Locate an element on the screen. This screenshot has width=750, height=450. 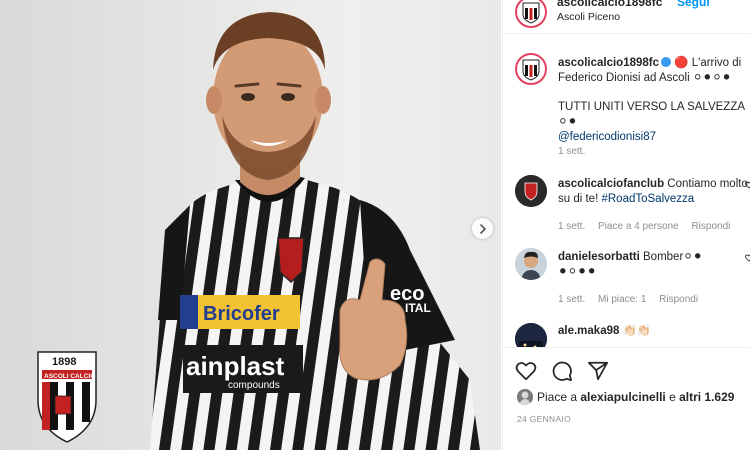
comment-likes: Piace a 4 persone is located at coordinates (638, 226).